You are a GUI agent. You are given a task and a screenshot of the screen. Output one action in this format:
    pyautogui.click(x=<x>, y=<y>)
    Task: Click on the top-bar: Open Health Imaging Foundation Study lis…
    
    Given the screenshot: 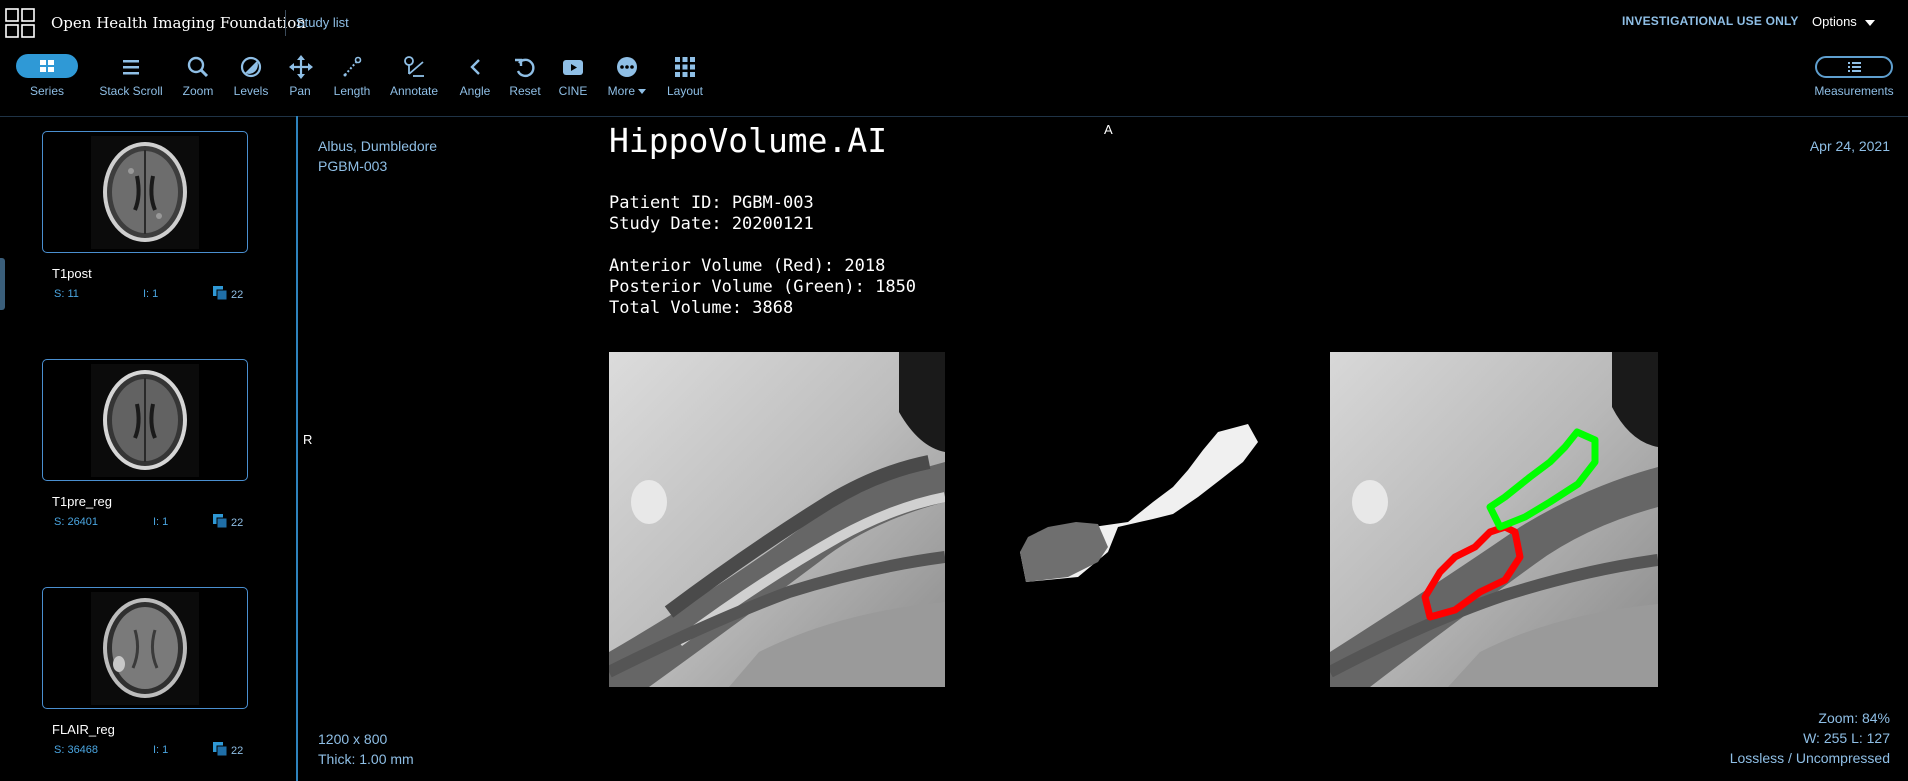 What is the action you would take?
    pyautogui.click(x=954, y=22)
    